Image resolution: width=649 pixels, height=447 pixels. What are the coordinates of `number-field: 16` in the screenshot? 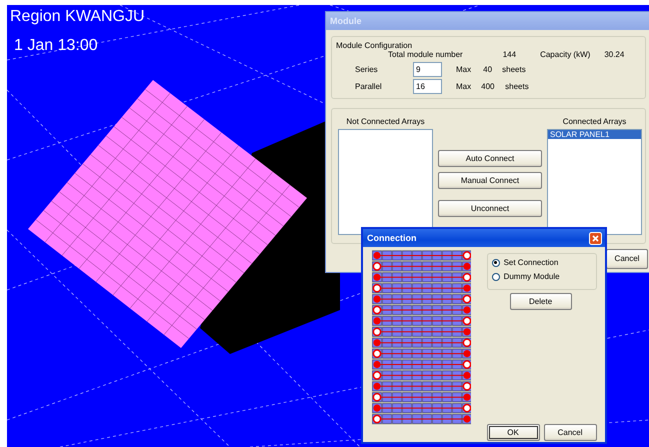 It's located at (427, 86).